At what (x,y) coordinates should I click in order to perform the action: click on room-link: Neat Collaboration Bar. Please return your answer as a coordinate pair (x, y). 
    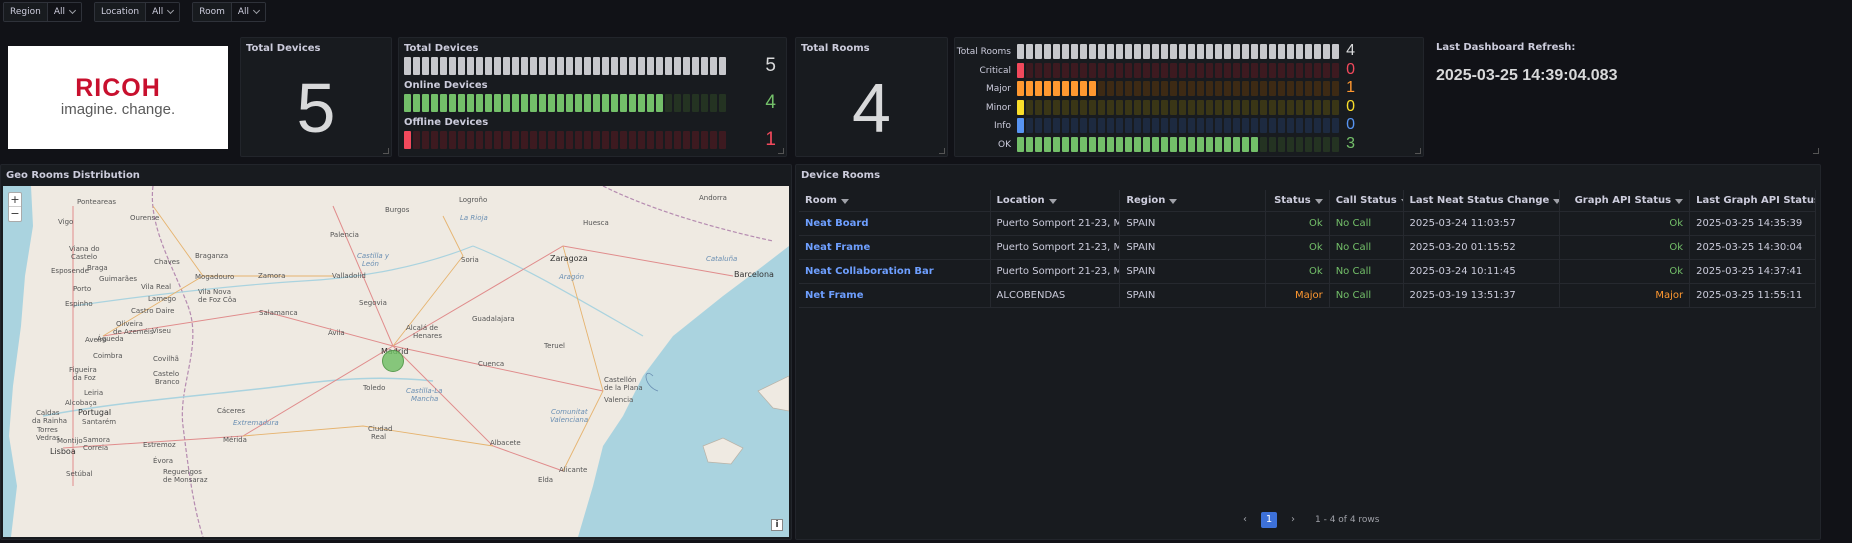
    Looking at the image, I should click on (895, 271).